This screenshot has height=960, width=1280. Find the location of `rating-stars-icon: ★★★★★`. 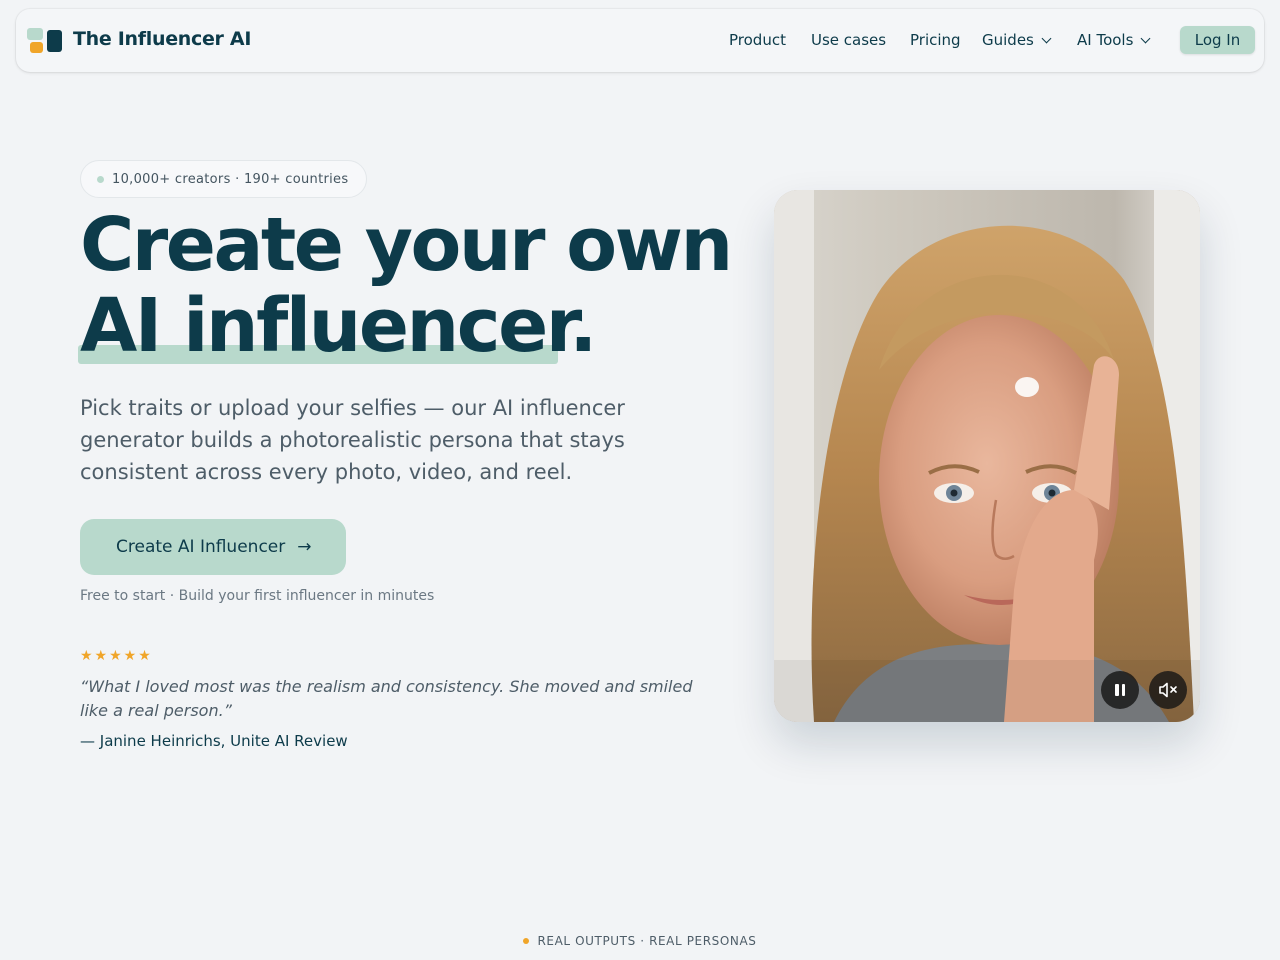

rating-stars-icon: ★★★★★ is located at coordinates (116, 656).